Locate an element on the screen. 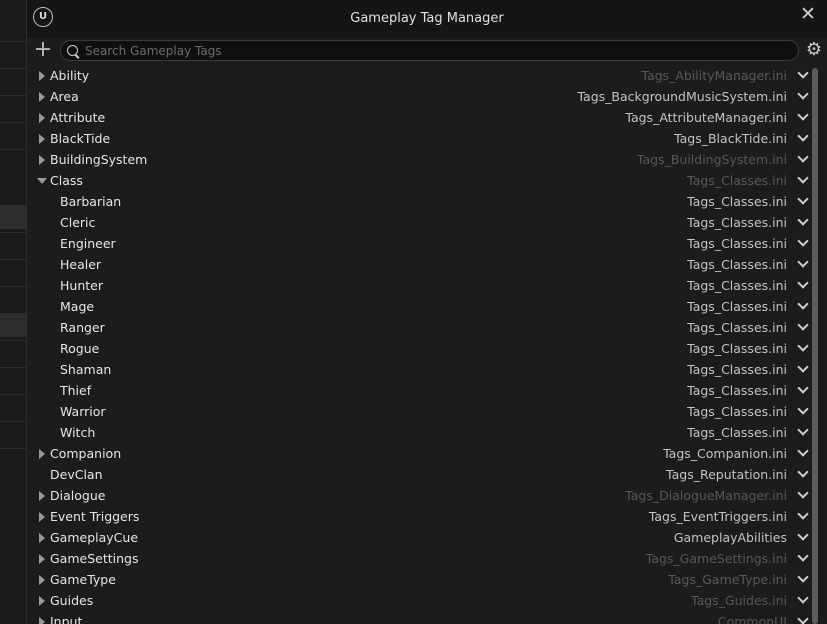 The width and height of the screenshot is (827, 624). search-box is located at coordinates (429, 50).